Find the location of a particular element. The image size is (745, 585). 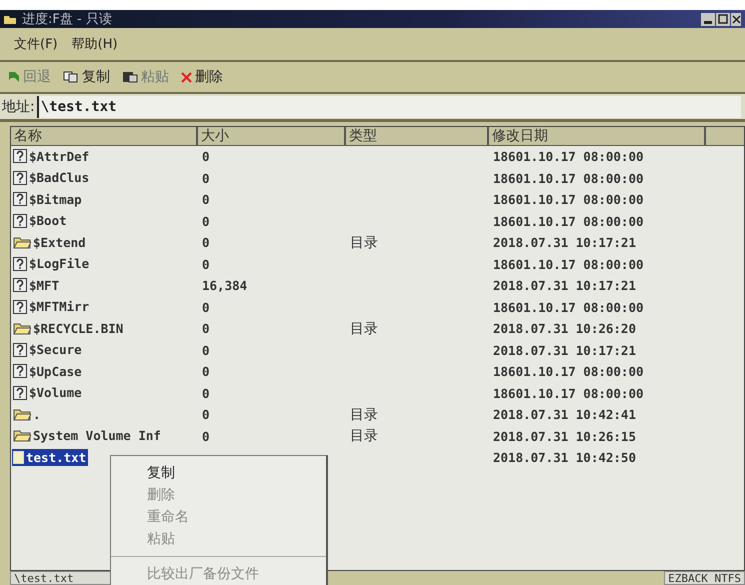

close-icon is located at coordinates (736, 19).